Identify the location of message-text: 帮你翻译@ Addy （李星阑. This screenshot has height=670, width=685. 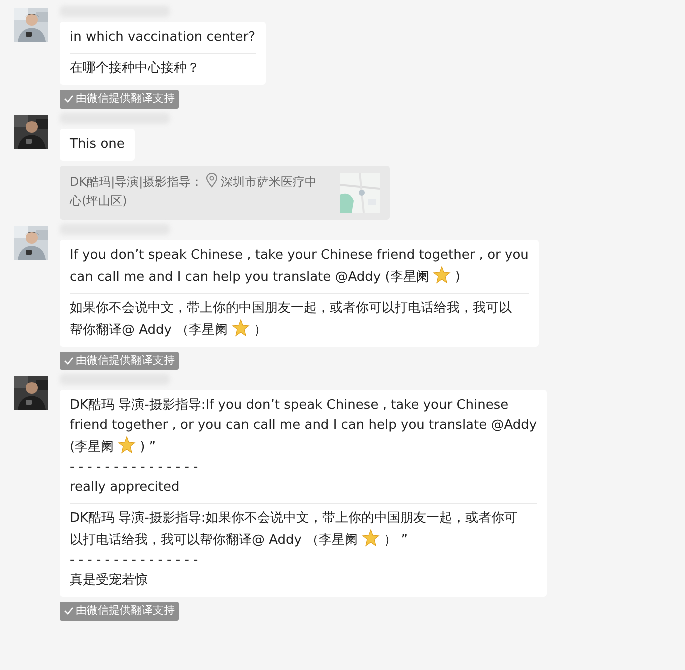
(149, 330).